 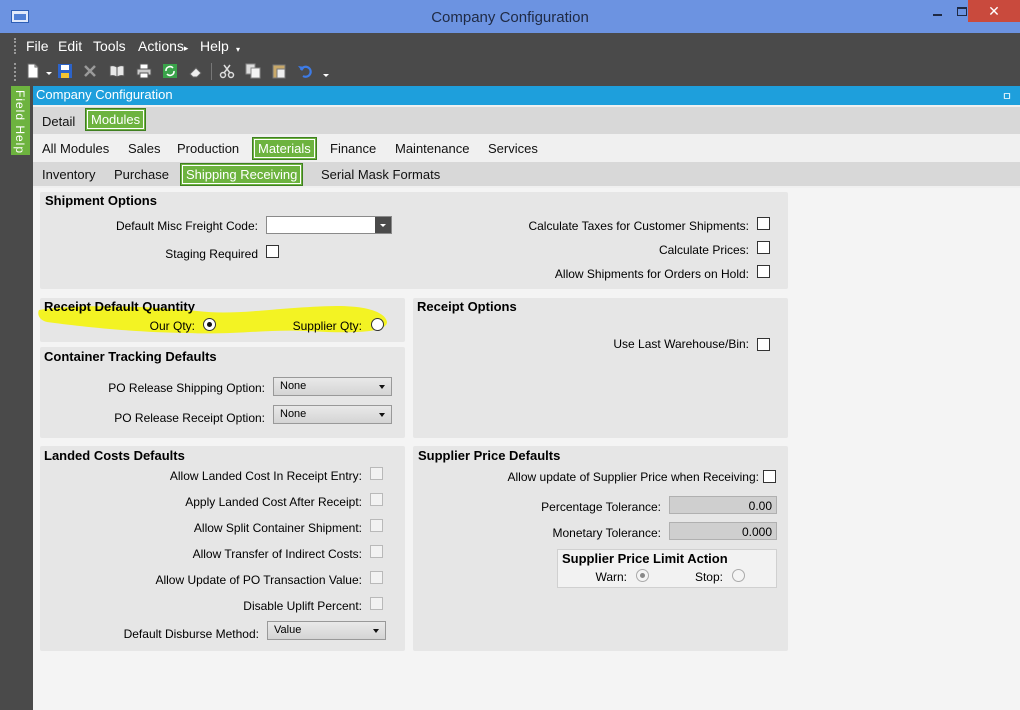 What do you see at coordinates (323, 71) in the screenshot?
I see `toolbar-overflow-icon` at bounding box center [323, 71].